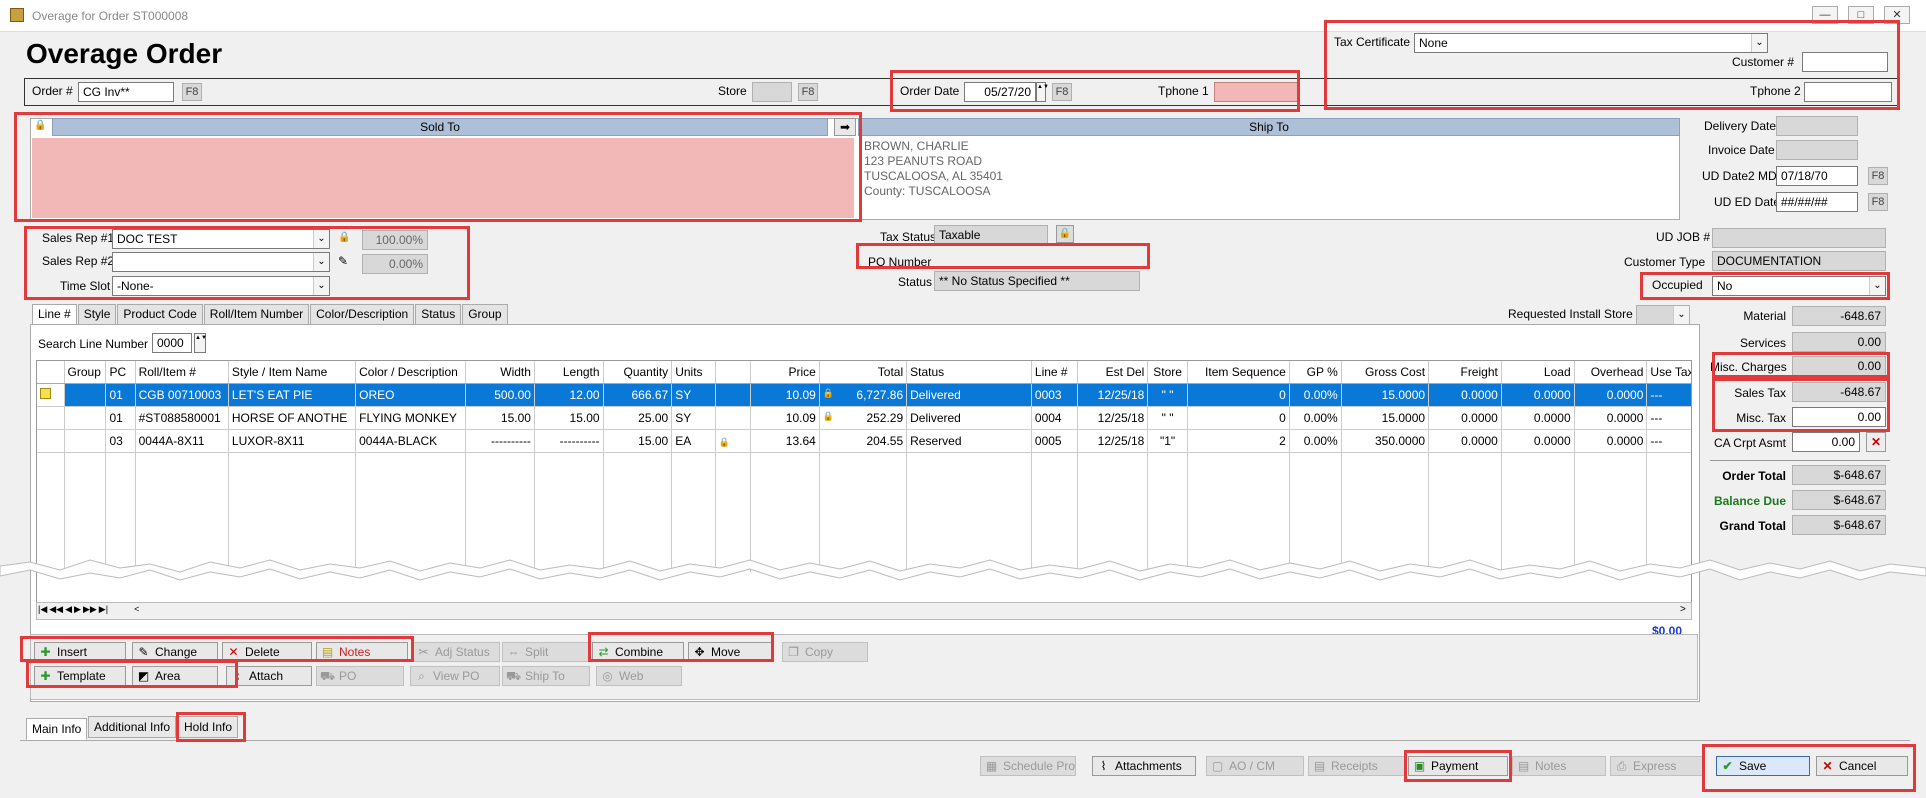  I want to click on save-button: ✔ Save, so click(1763, 766).